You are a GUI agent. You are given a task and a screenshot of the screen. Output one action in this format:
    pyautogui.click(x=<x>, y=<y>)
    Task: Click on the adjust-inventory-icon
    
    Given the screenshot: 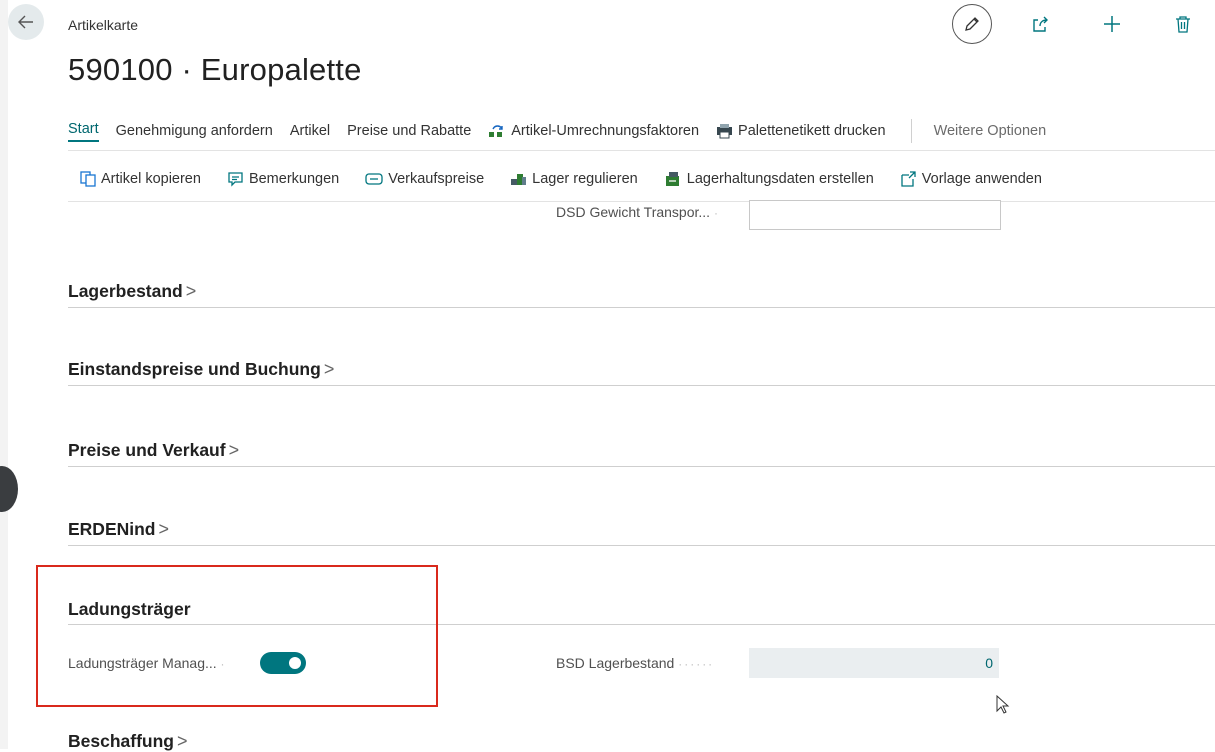 What is the action you would take?
    pyautogui.click(x=519, y=179)
    